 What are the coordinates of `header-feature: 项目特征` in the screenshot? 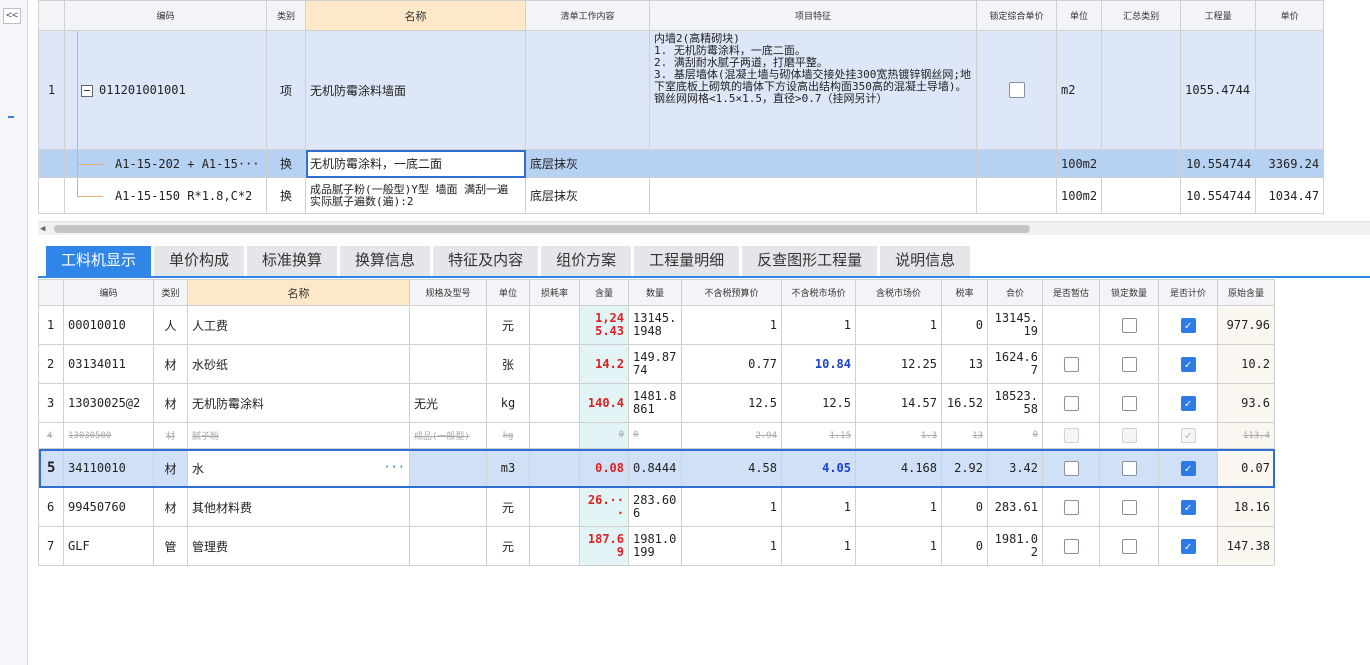 It's located at (813, 15).